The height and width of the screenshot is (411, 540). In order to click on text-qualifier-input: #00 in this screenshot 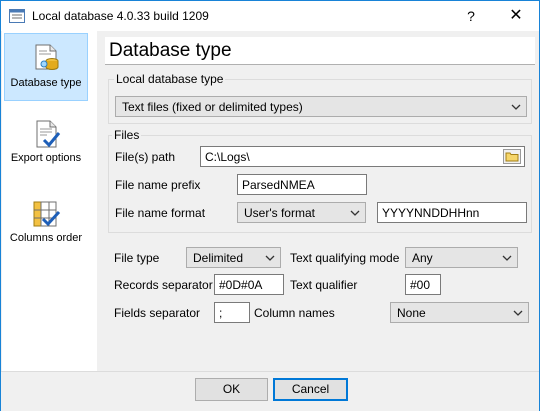, I will do `click(423, 284)`.